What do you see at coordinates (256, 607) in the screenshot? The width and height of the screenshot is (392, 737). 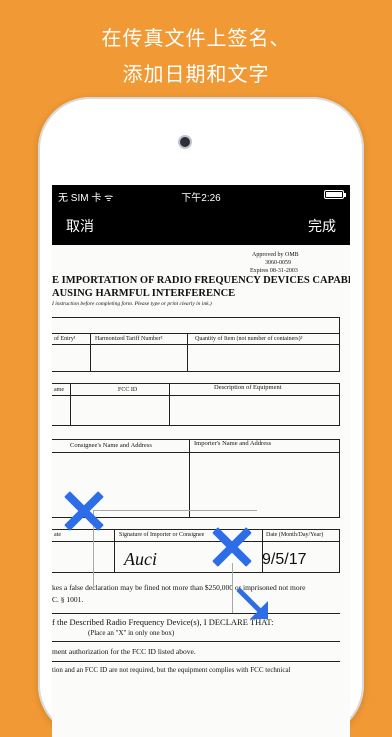 I see `resize-arrow-icon` at bounding box center [256, 607].